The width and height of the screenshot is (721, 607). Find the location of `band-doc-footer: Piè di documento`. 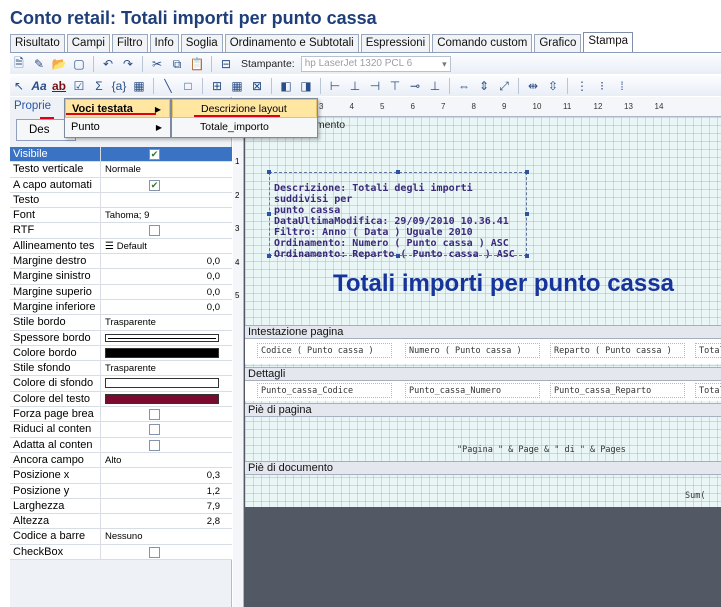

band-doc-footer: Piè di documento is located at coordinates (483, 468).